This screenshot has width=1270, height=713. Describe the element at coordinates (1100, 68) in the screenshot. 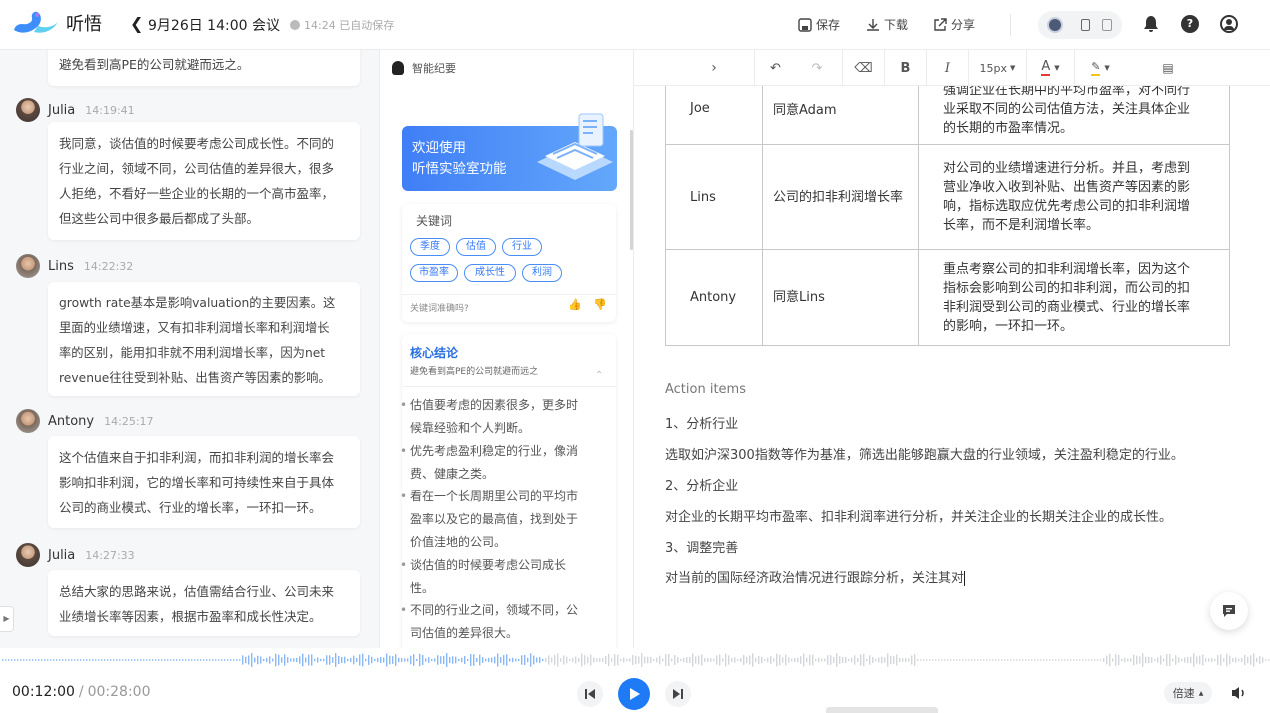

I see `highlight-button: ✎ ▼` at that location.